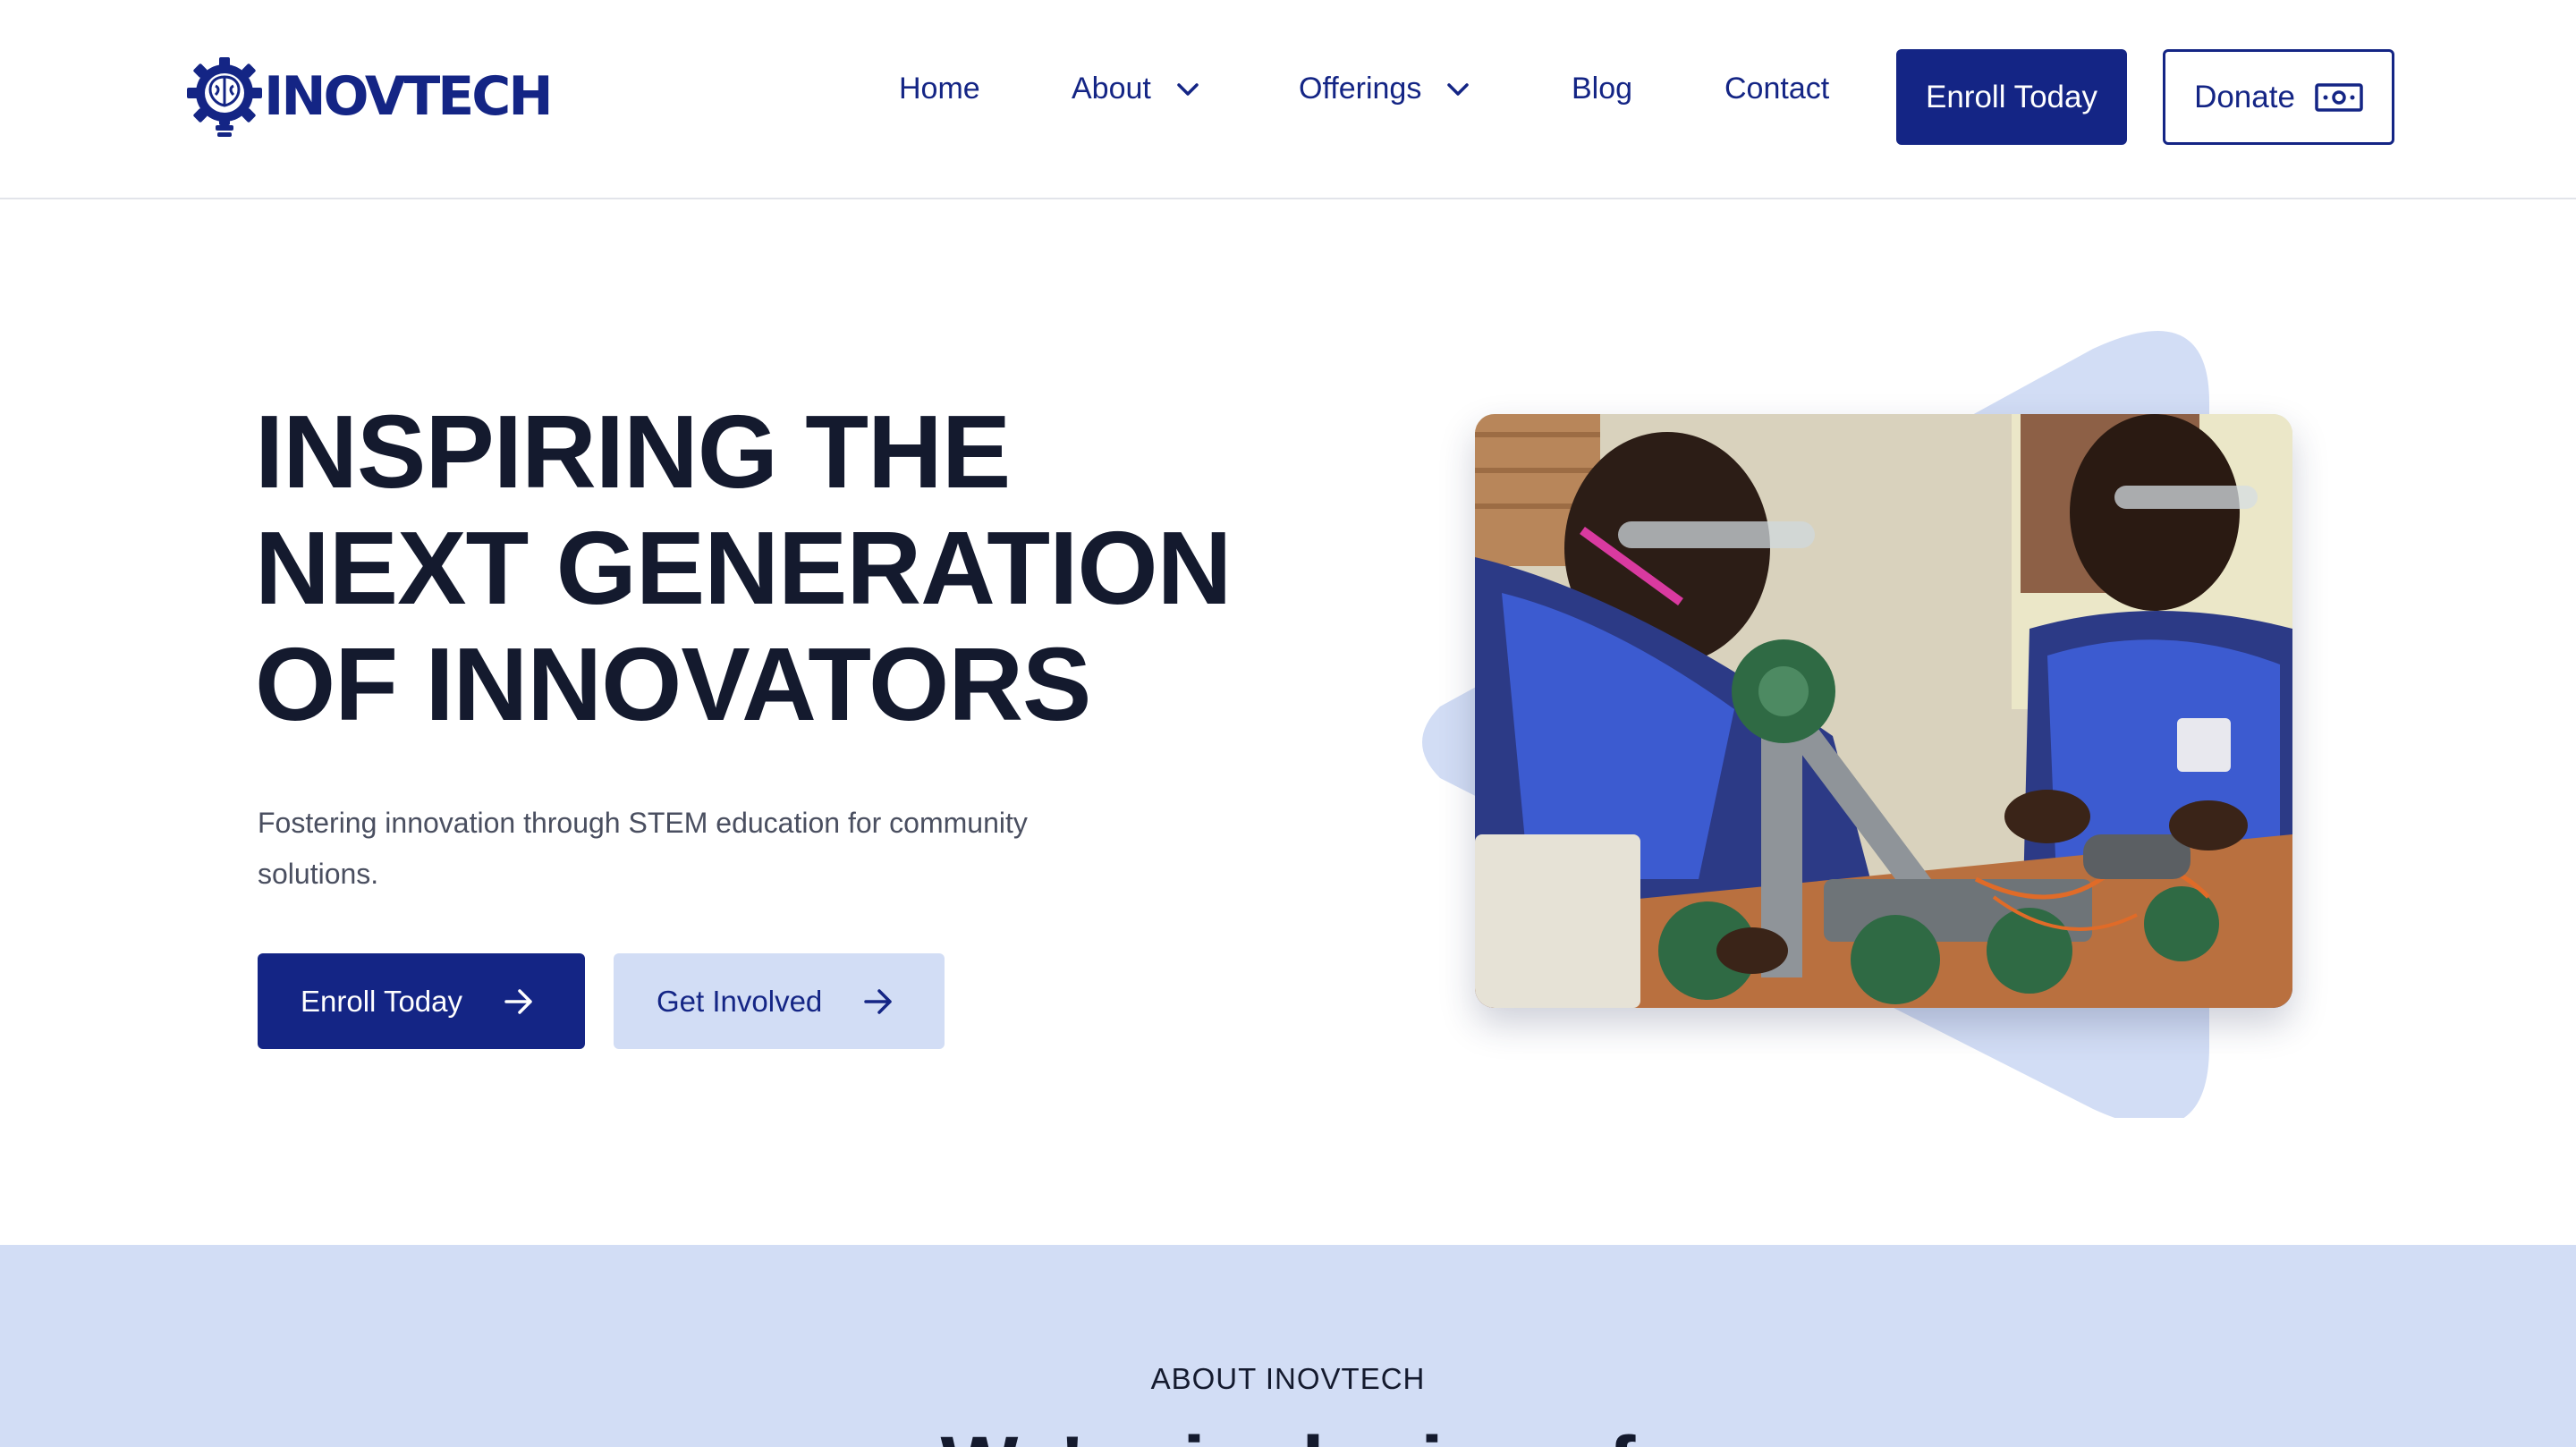 This screenshot has width=2576, height=1447. I want to click on nav-about: About, so click(1135, 89).